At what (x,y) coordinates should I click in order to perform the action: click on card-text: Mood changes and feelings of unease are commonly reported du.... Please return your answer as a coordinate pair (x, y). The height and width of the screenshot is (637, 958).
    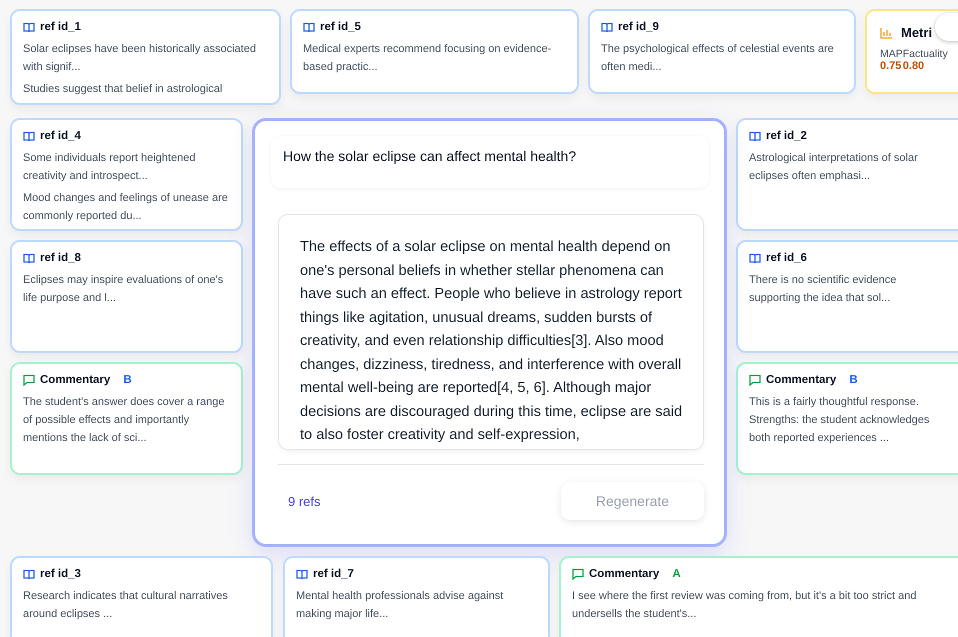
    Looking at the image, I should click on (126, 207).